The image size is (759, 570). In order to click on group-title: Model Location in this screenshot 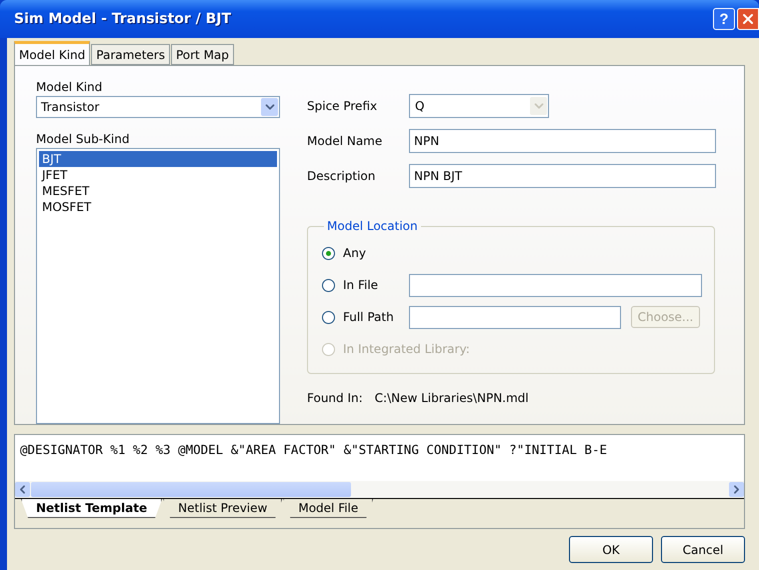, I will do `click(372, 226)`.